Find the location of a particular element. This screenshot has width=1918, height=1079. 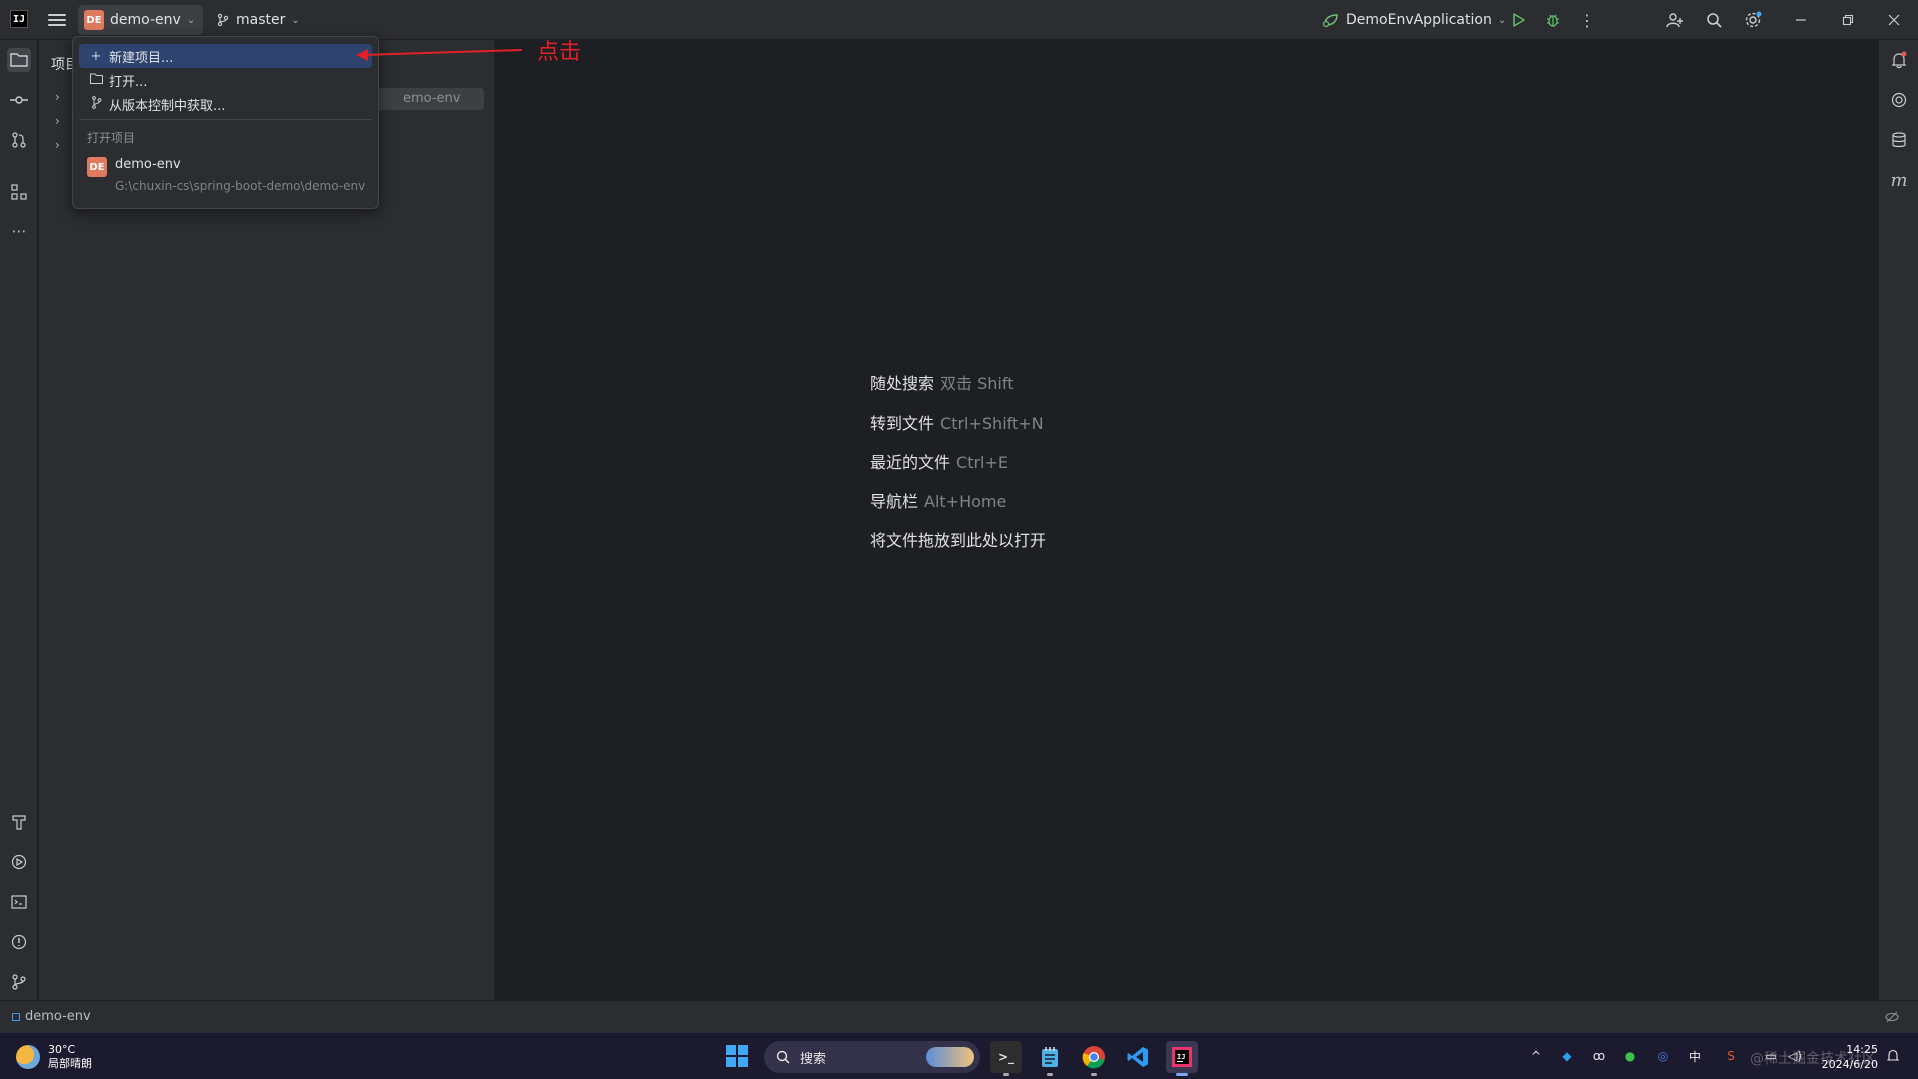

weather-icon is located at coordinates (28, 1057).